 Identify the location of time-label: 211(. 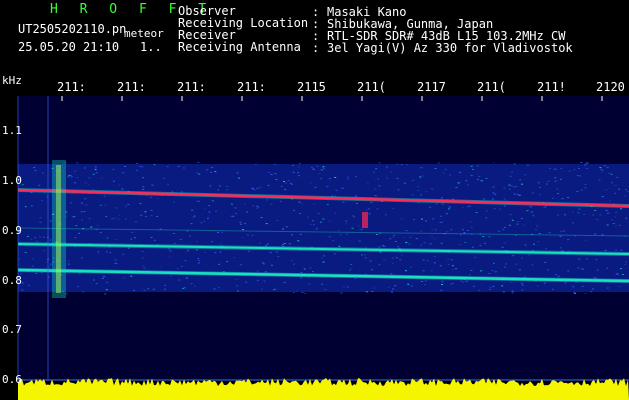
(371, 87).